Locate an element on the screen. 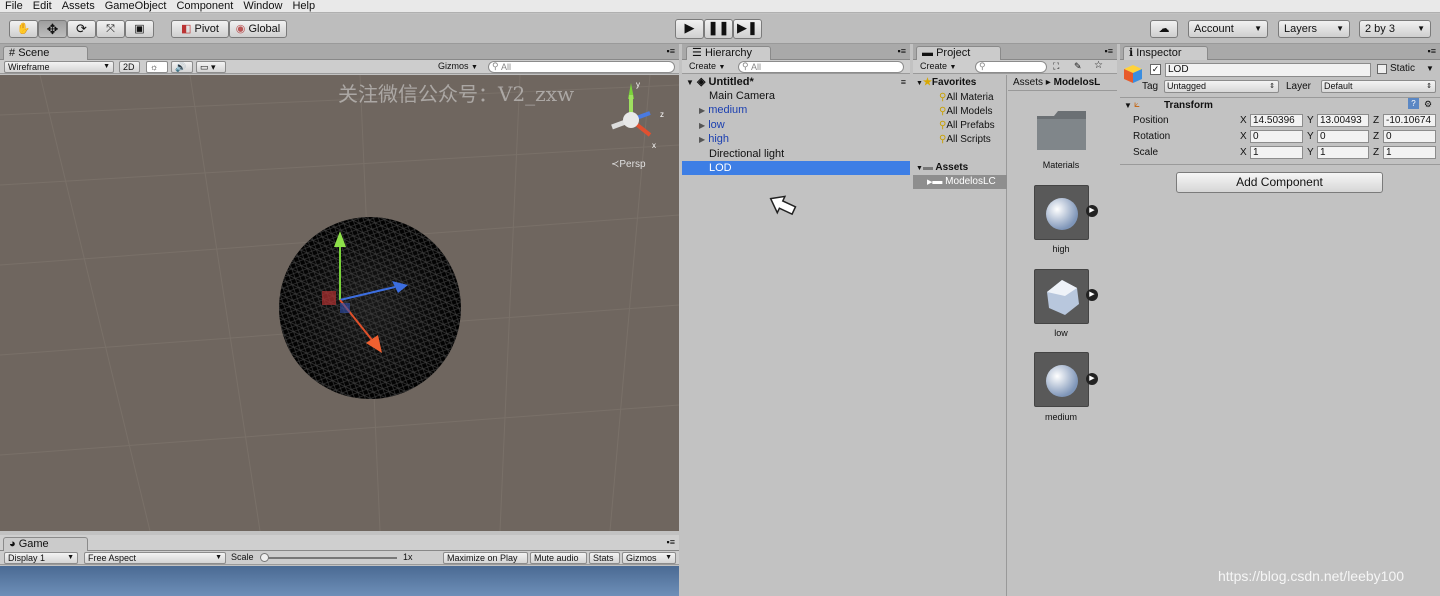  rotation-y-input: 0 is located at coordinates (1343, 136).